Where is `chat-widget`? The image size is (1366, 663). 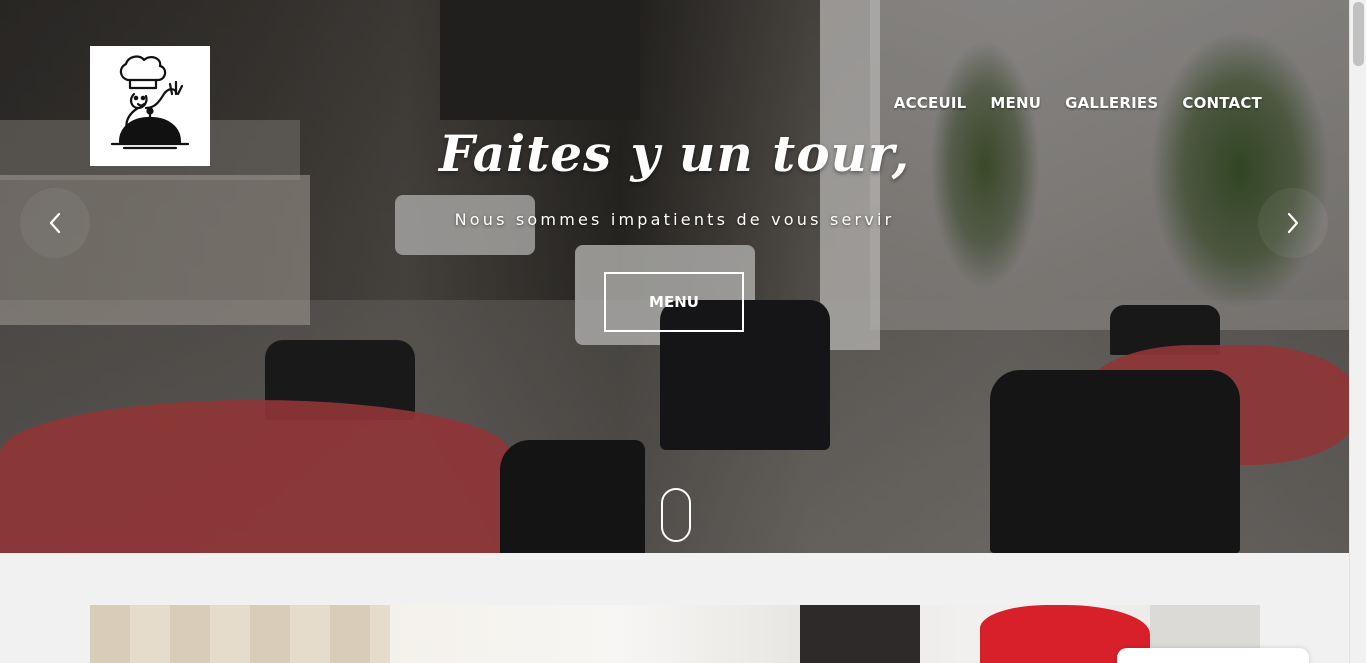 chat-widget is located at coordinates (1213, 655).